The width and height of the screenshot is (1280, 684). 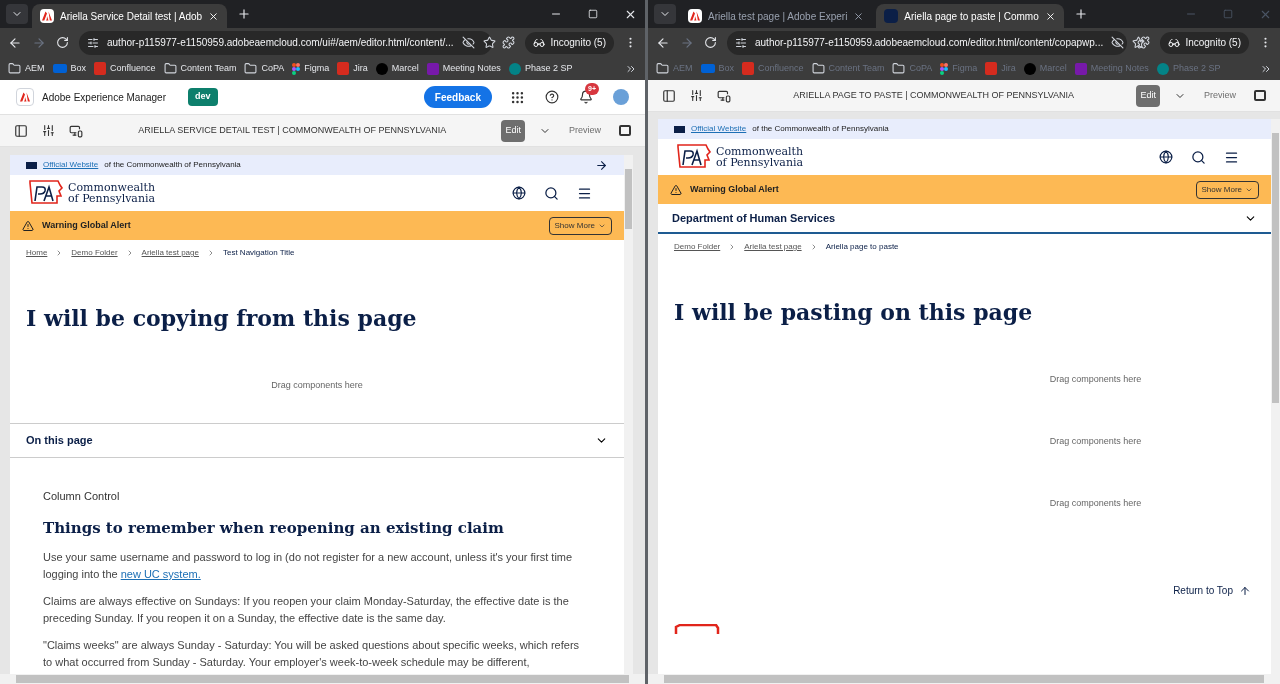 I want to click on product-name: Adobe Experience Manager, so click(x=104, y=97).